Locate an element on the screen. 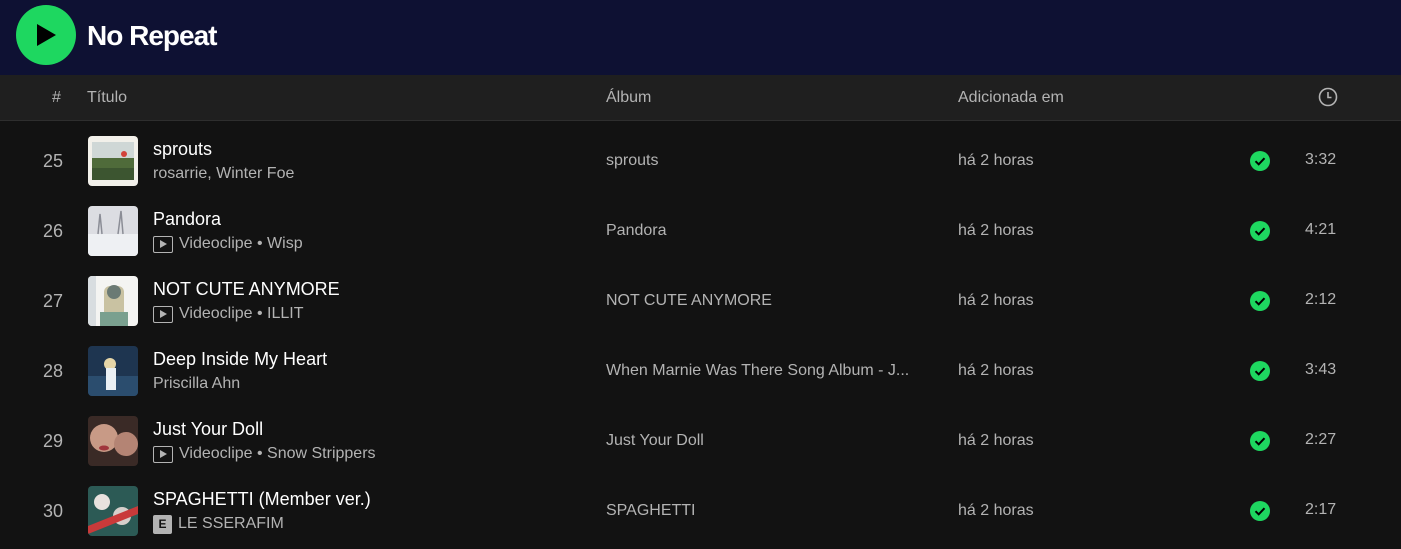 The height and width of the screenshot is (549, 1401). track-artists: E LE SSERAFIM is located at coordinates (218, 524).